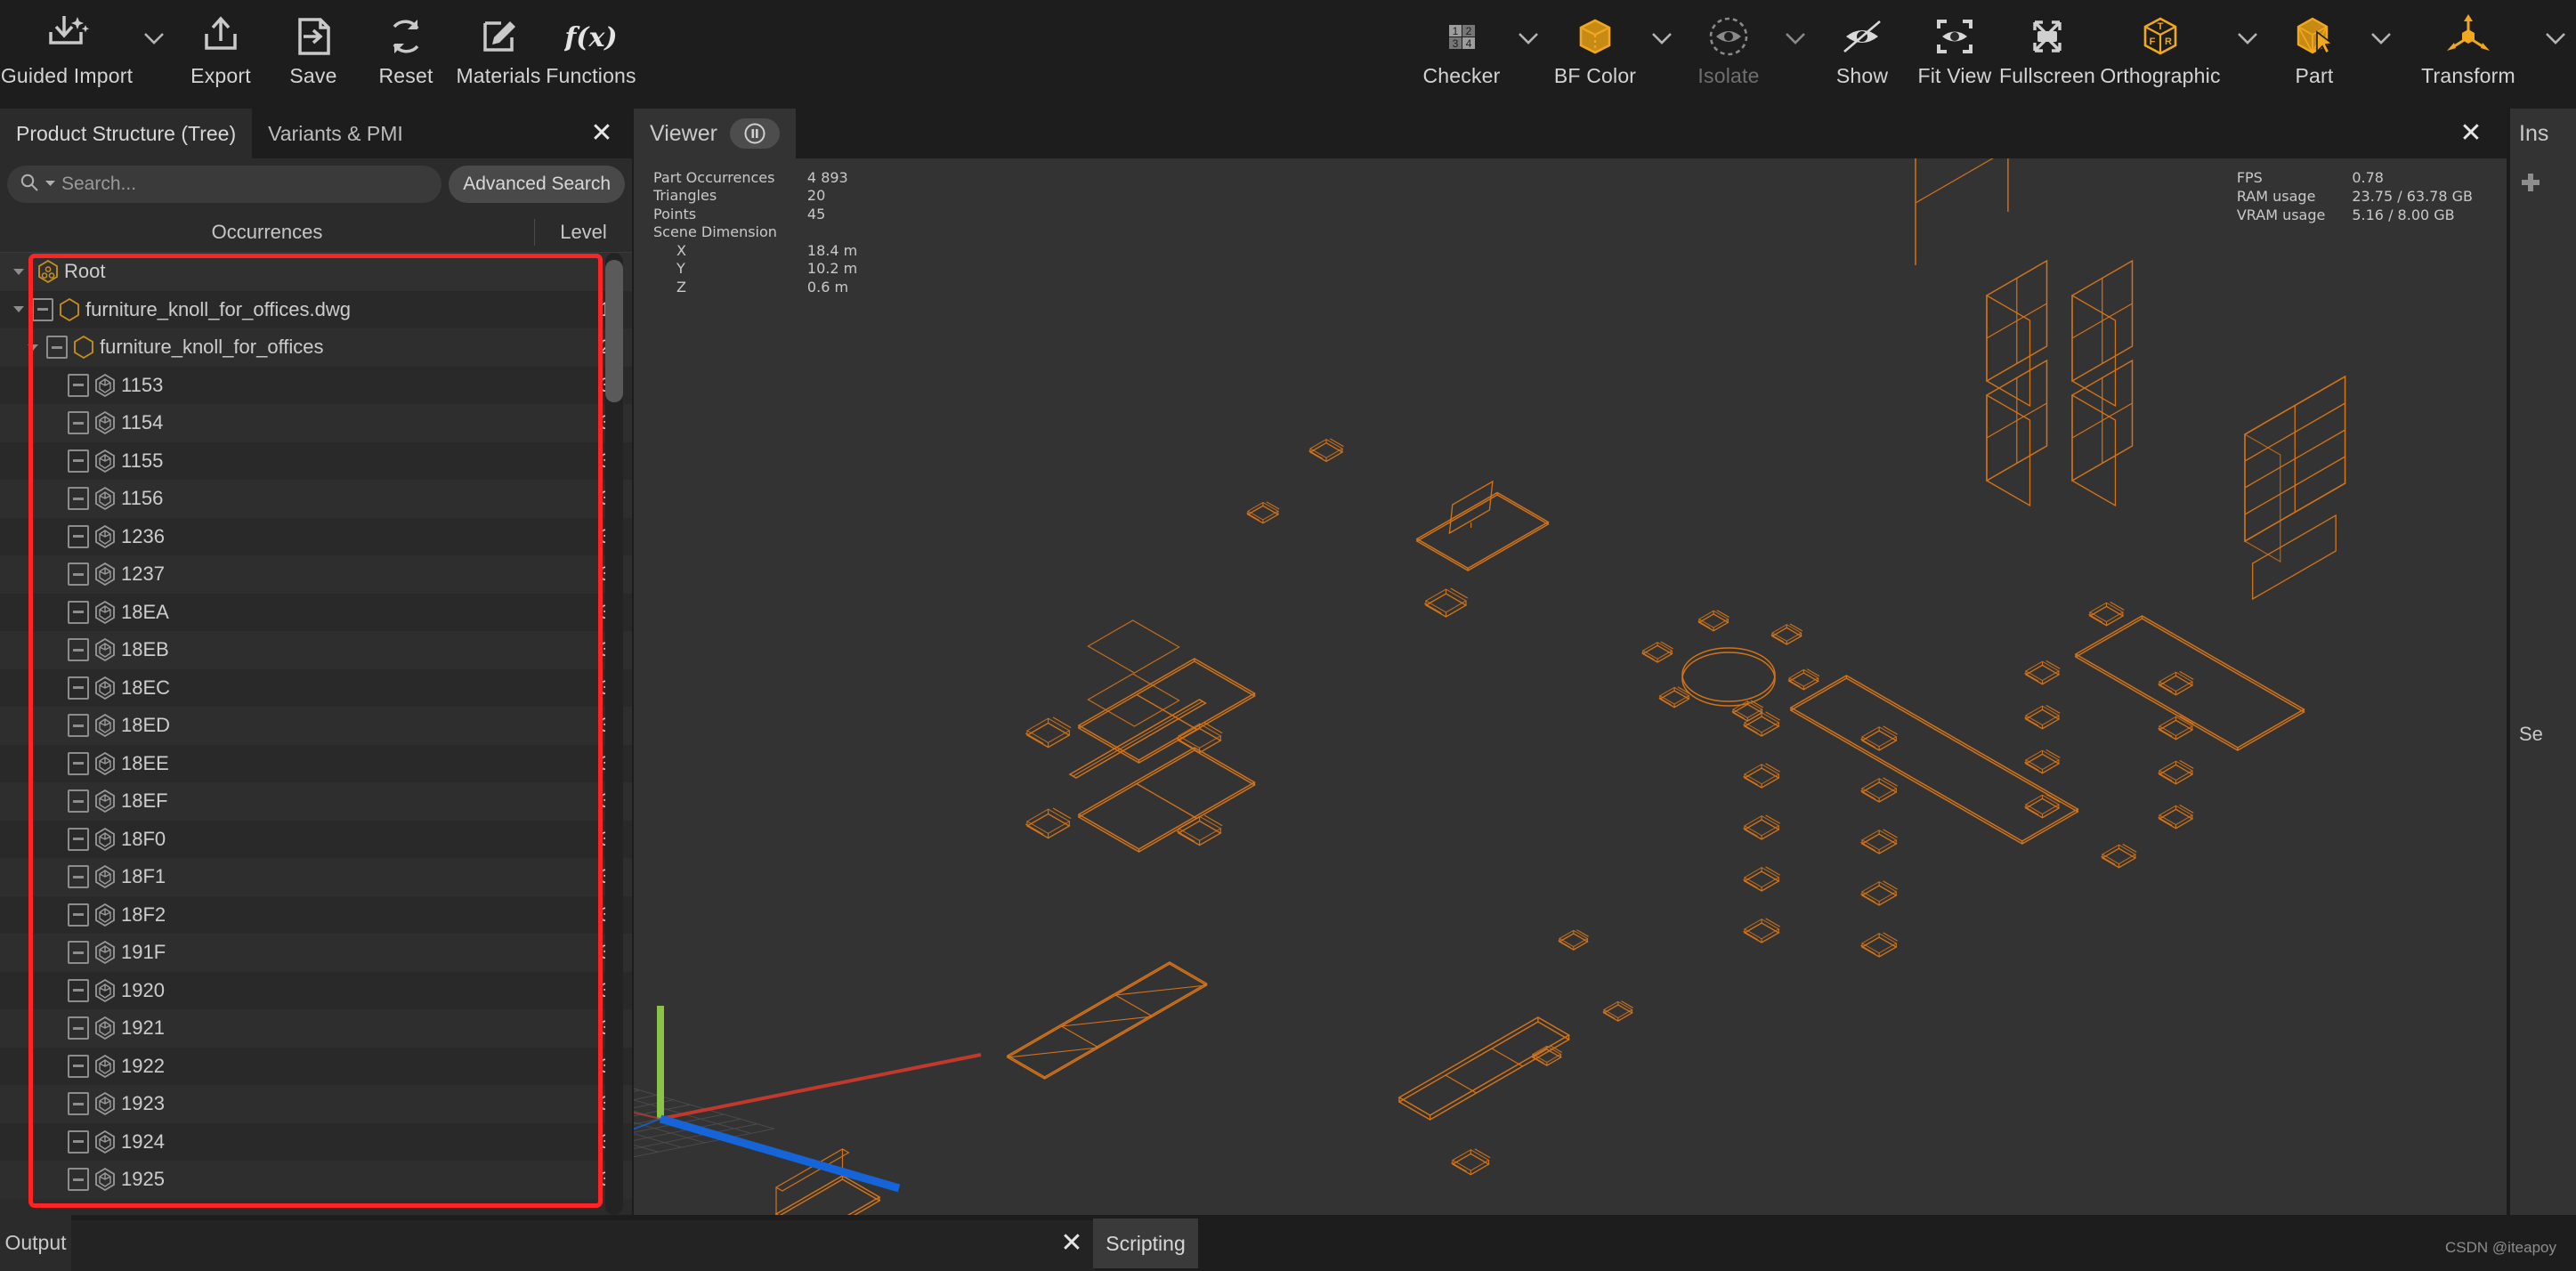  Describe the element at coordinates (105, 876) in the screenshot. I see `part-node-icon` at that location.